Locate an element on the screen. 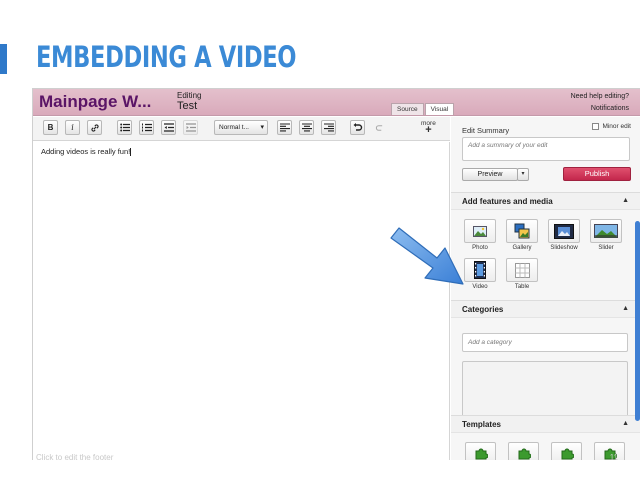 This screenshot has height=480, width=640. photo-icon is located at coordinates (480, 231).